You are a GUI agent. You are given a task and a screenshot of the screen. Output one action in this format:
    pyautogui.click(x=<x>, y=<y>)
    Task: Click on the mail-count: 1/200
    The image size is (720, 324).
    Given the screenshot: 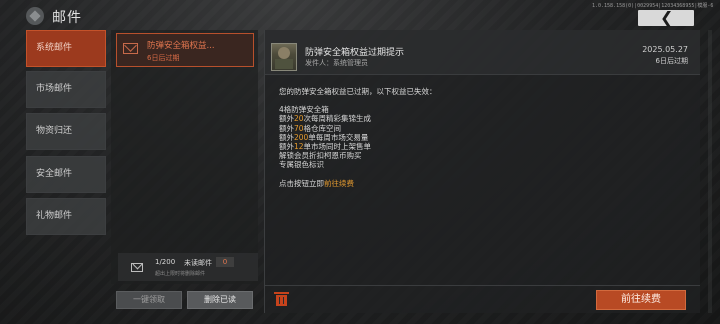 What is the action you would take?
    pyautogui.click(x=165, y=262)
    